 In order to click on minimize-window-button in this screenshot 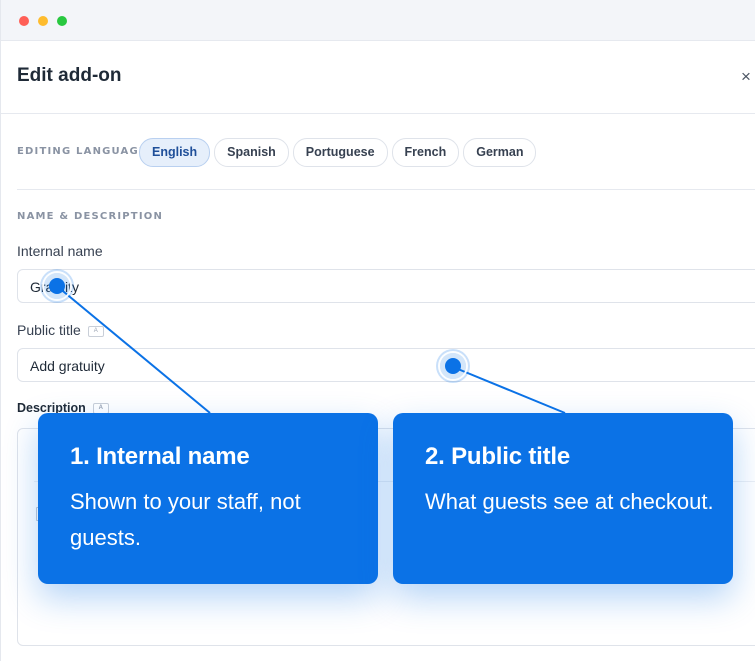, I will do `click(43, 21)`.